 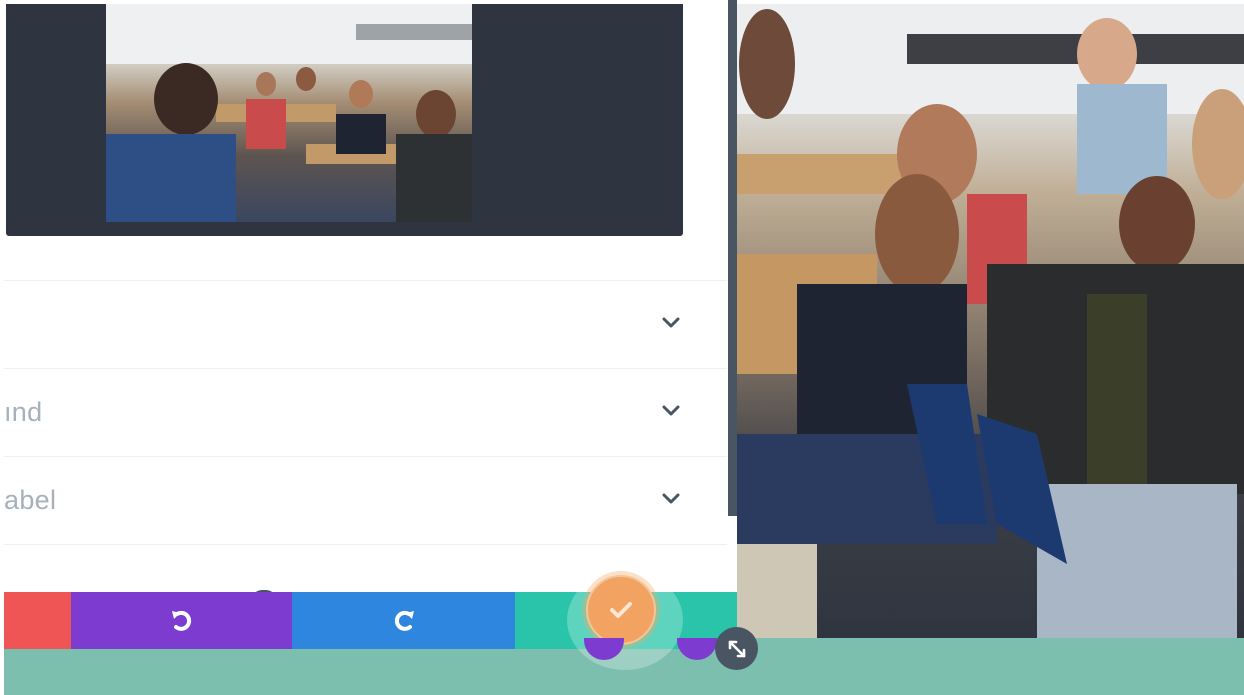 I want to click on redo-icon, so click(x=404, y=620).